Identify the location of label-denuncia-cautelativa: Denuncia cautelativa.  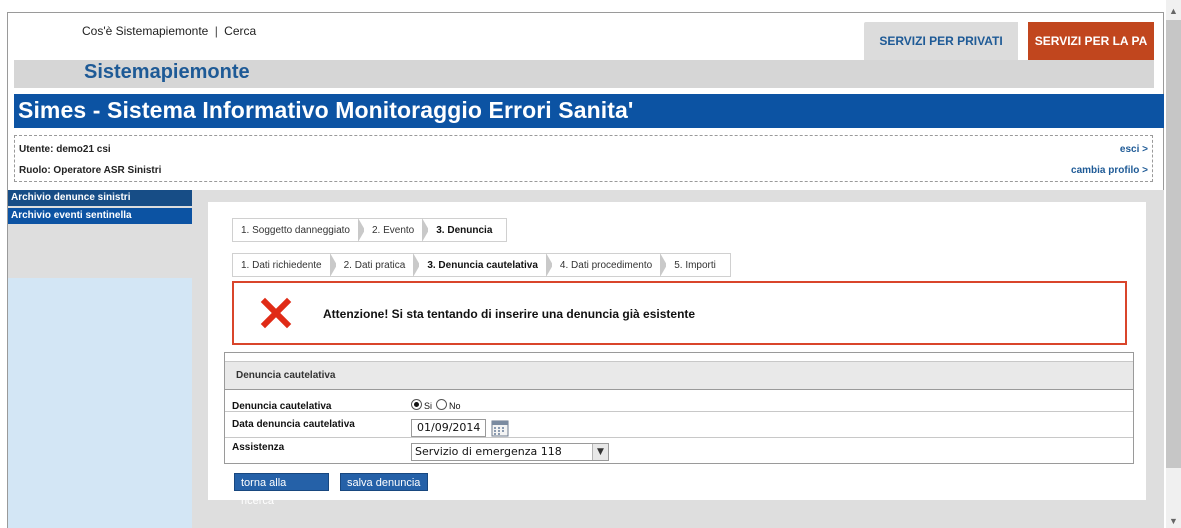
(282, 406).